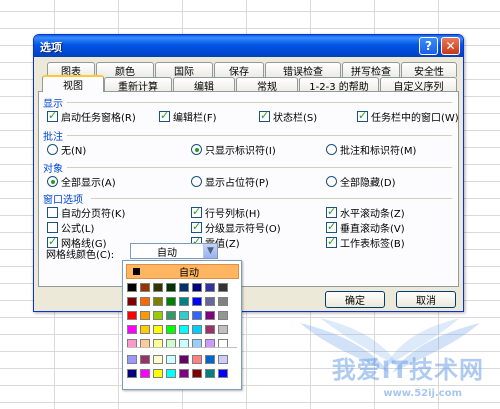 The height and width of the screenshot is (409, 500). What do you see at coordinates (355, 299) in the screenshot?
I see `ok-button: 确定` at bounding box center [355, 299].